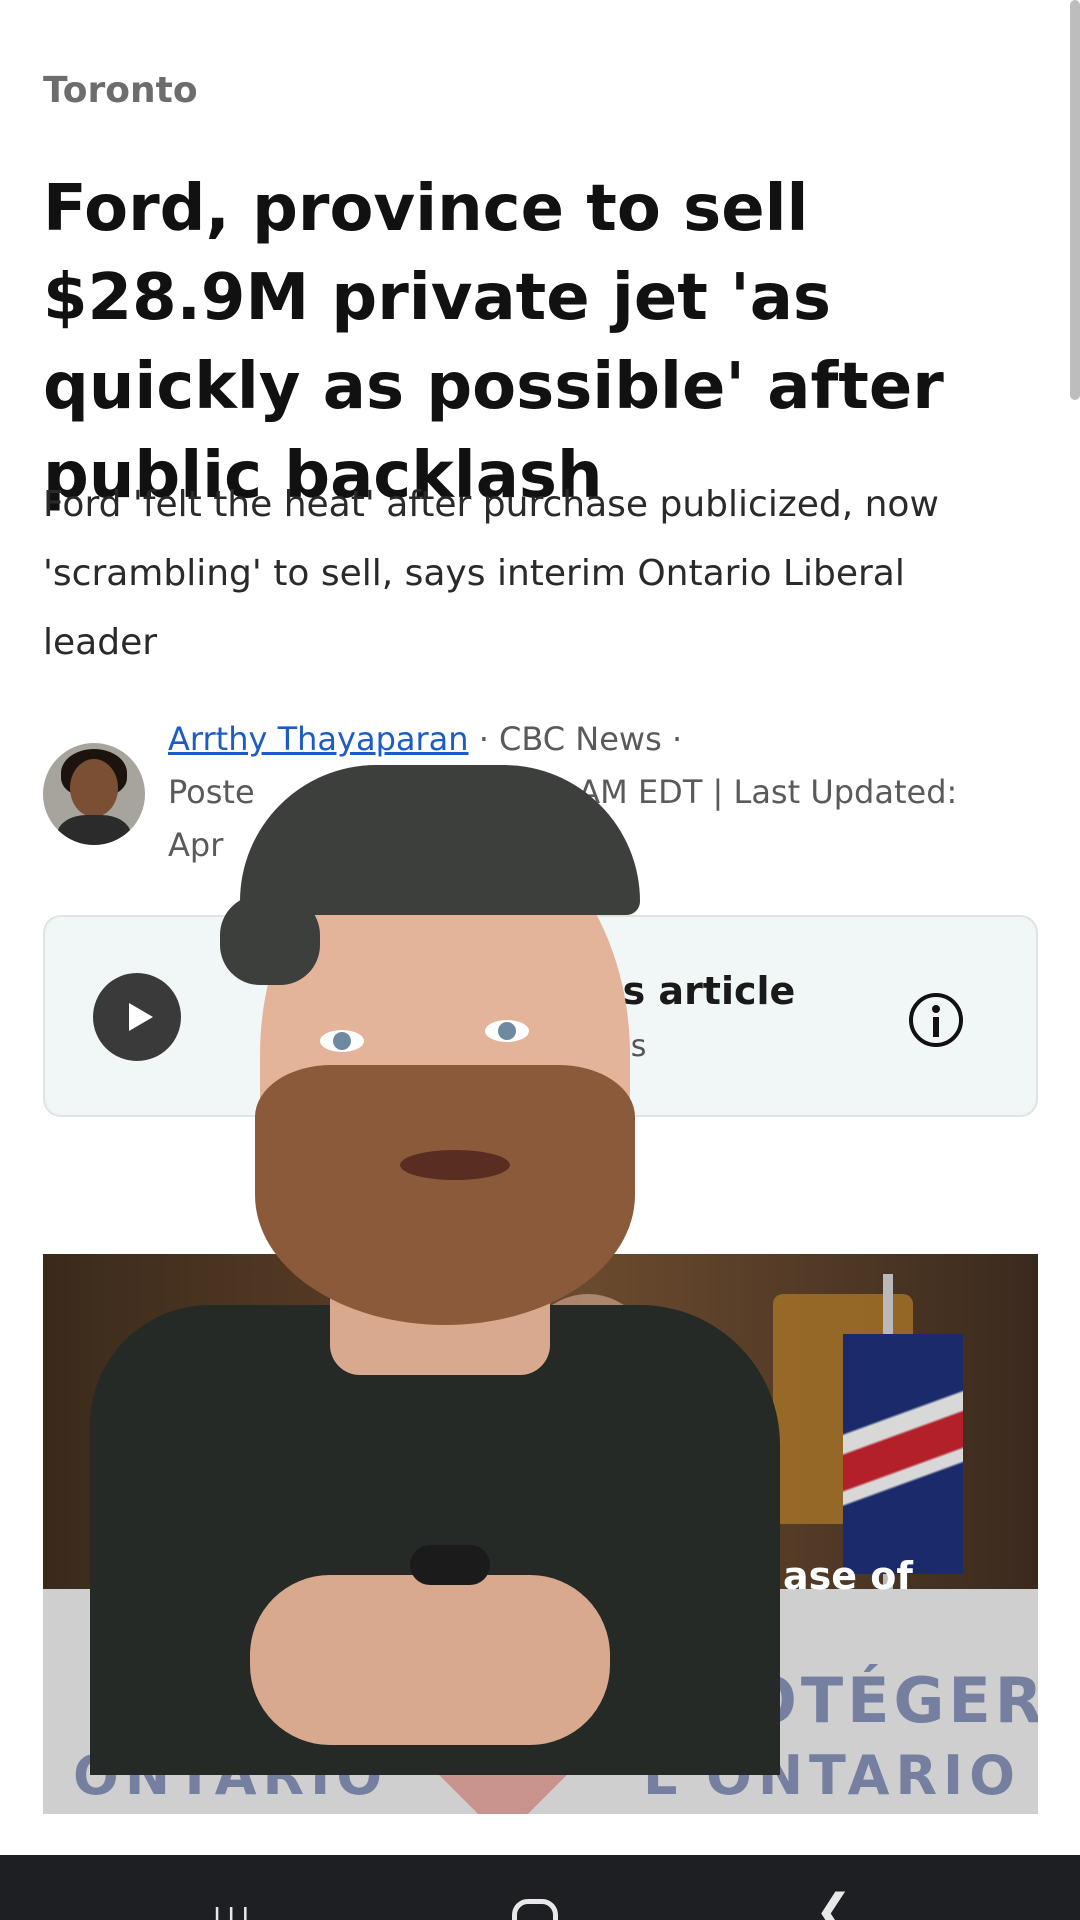 This screenshot has width=1080, height=1920. I want to click on home-icon, so click(535, 1909).